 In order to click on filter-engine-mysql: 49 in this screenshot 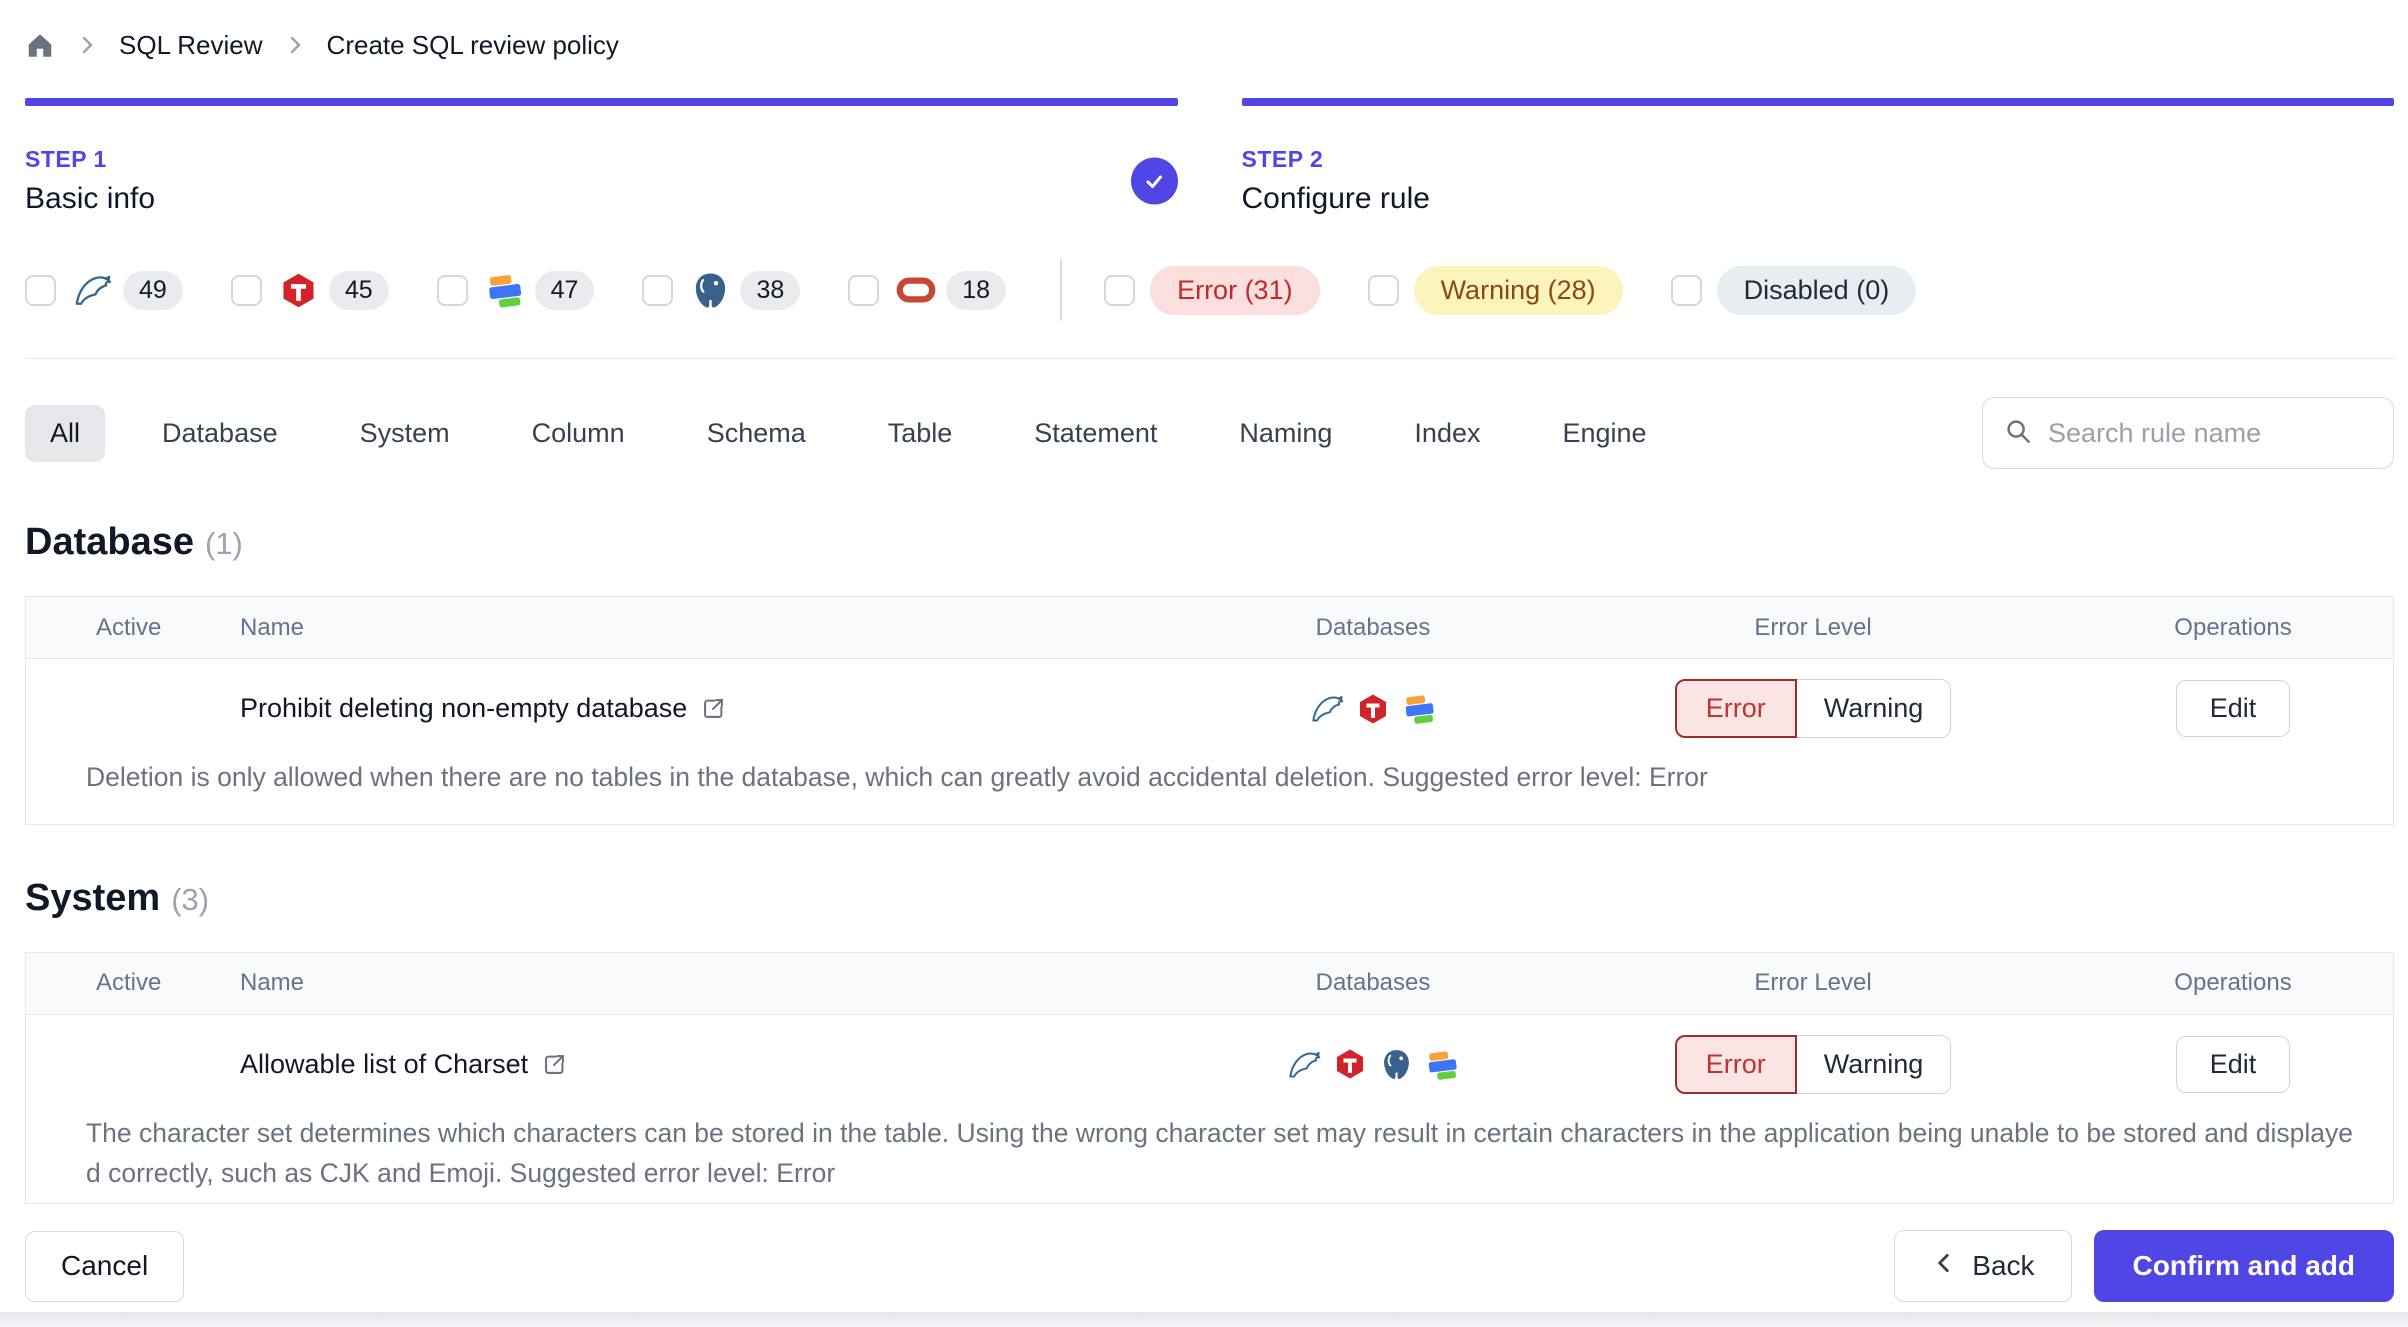, I will do `click(104, 290)`.